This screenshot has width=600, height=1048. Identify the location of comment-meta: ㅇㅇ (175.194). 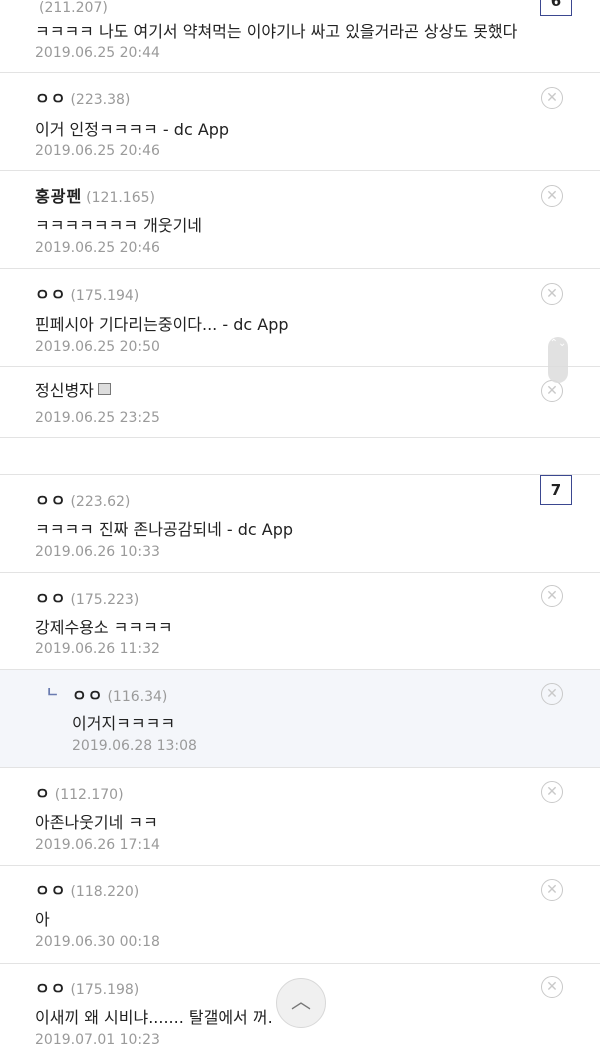
(87, 293).